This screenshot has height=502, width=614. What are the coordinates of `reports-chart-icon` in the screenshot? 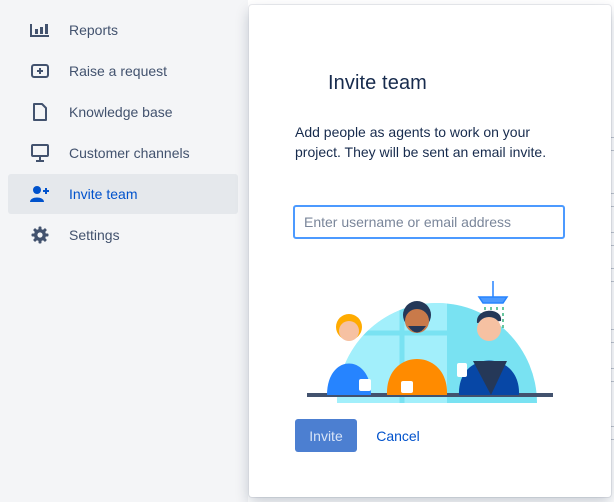 It's located at (40, 30).